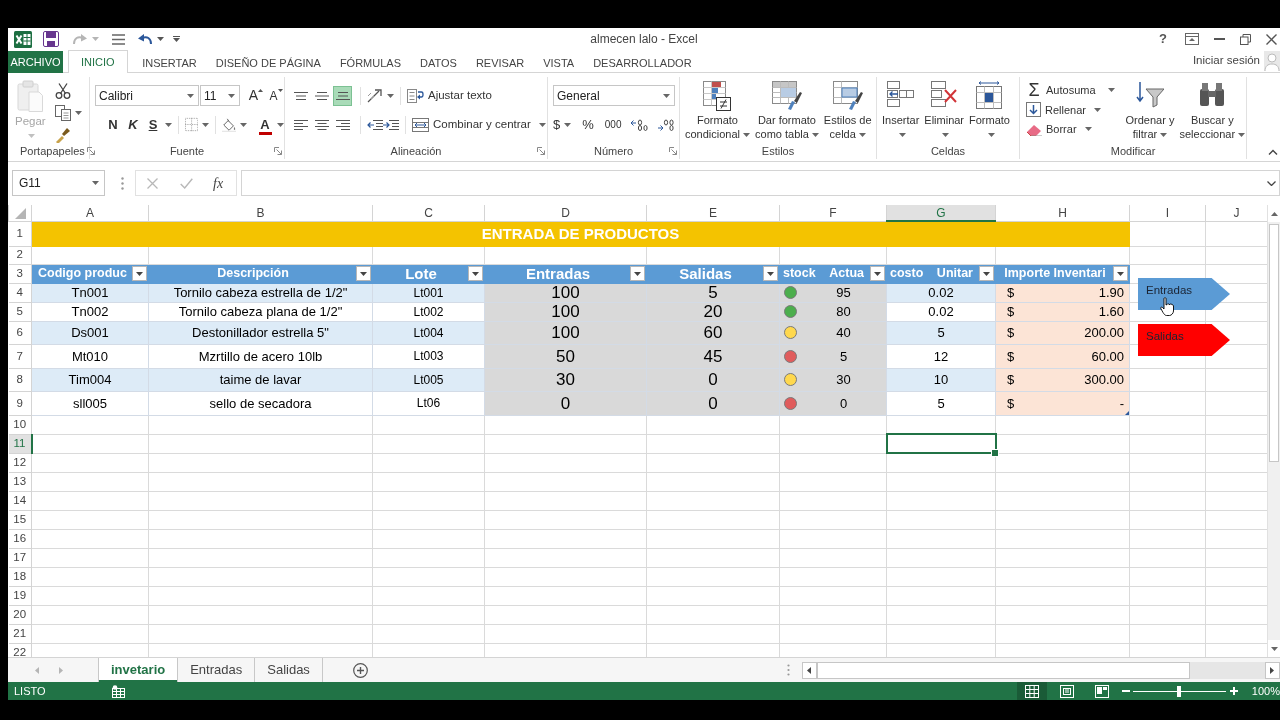  What do you see at coordinates (1167, 213) in the screenshot?
I see `column-header: I` at bounding box center [1167, 213].